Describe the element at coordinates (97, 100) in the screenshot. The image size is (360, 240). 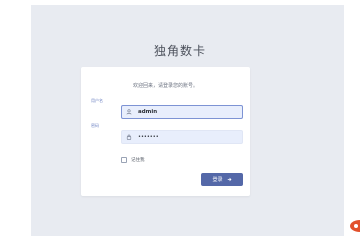
I see `username-label: 用户名` at that location.